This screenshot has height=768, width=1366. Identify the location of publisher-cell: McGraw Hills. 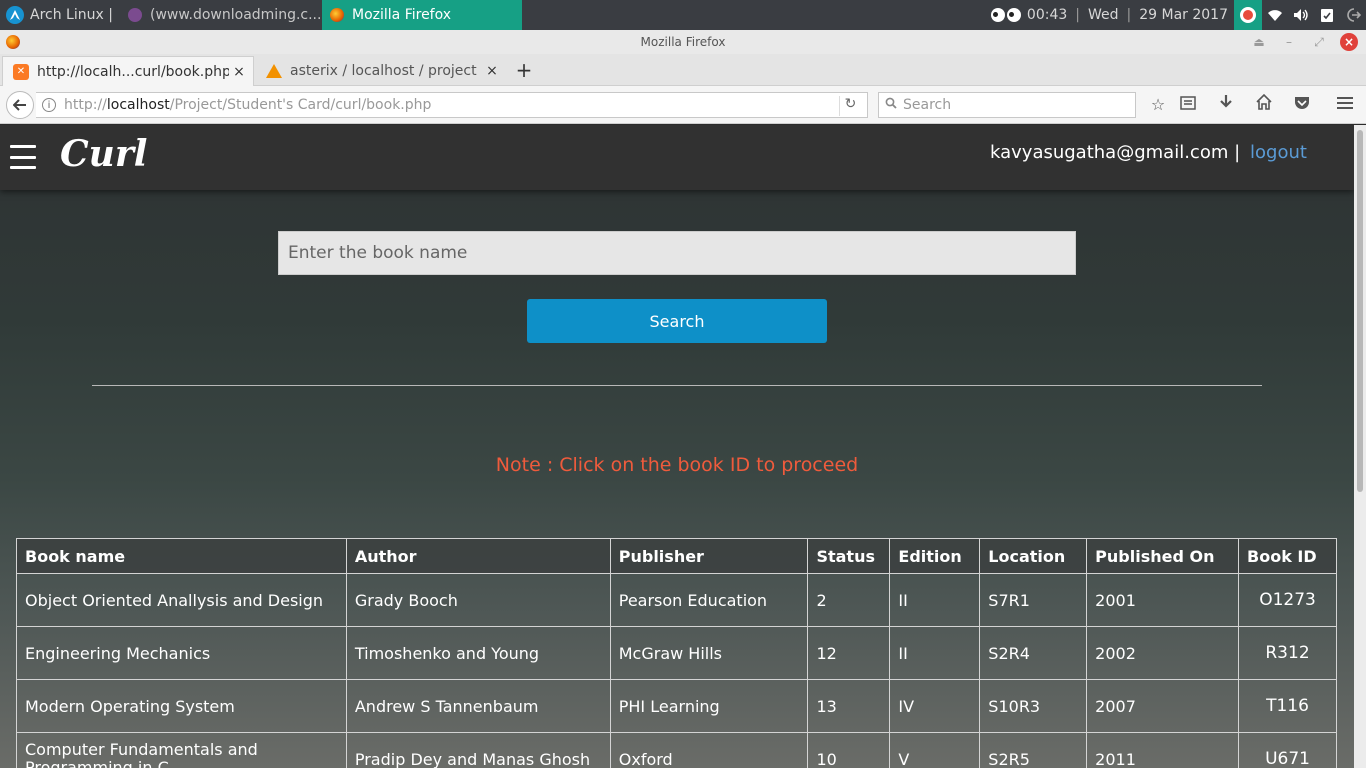
(709, 653).